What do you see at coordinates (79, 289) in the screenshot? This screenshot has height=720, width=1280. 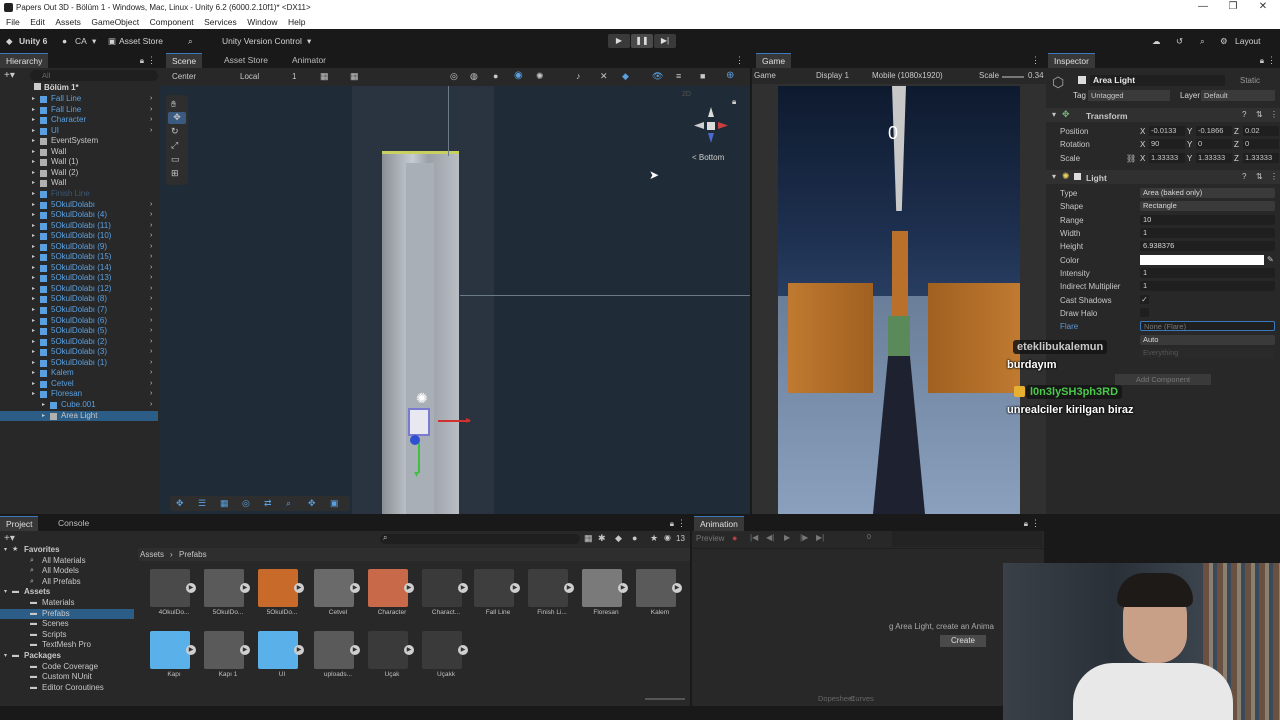 I see `hierarchy-item: ▸ 5OkulDolabı (12) ›` at bounding box center [79, 289].